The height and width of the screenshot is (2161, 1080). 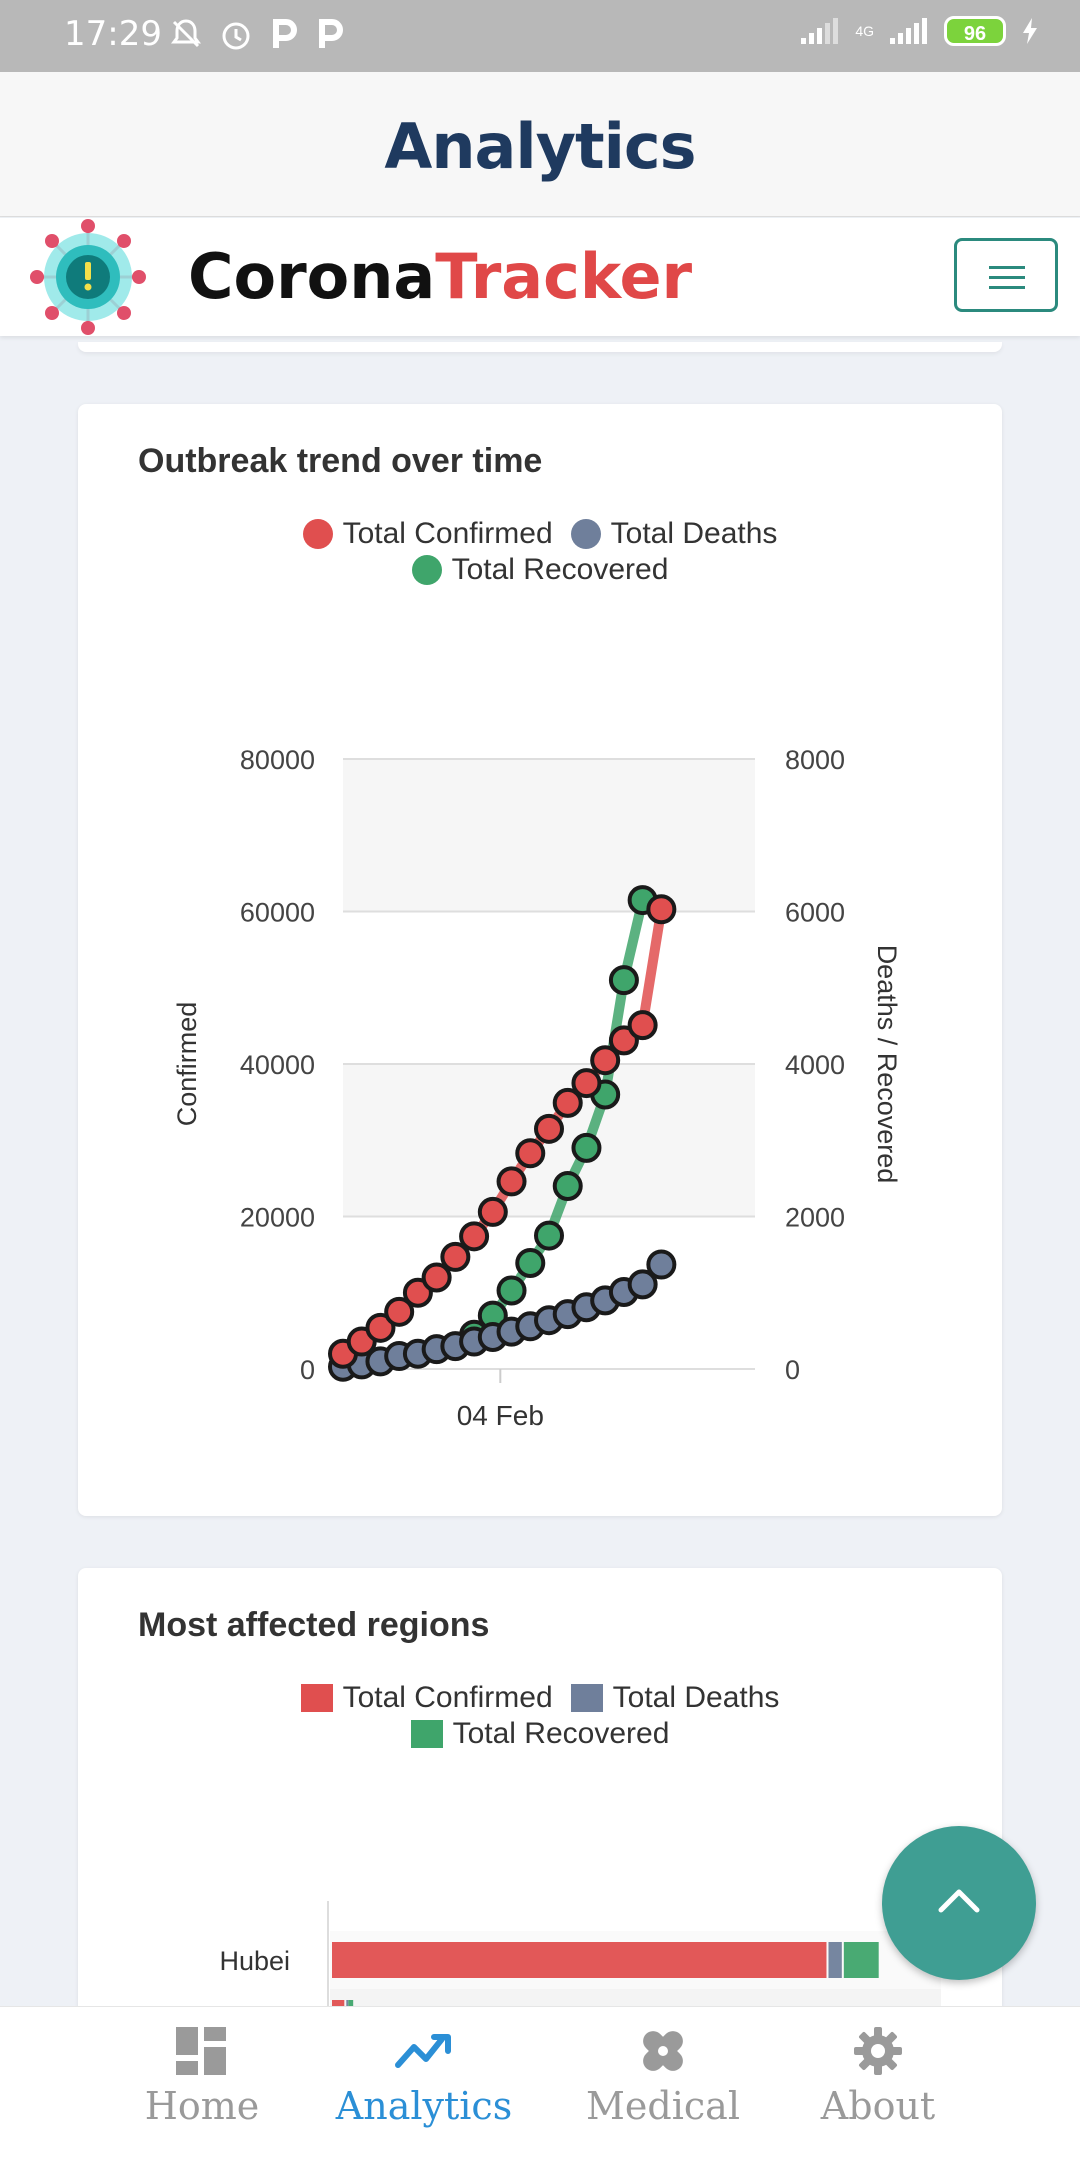 I want to click on y-right-tick-label: 8000, so click(x=815, y=760).